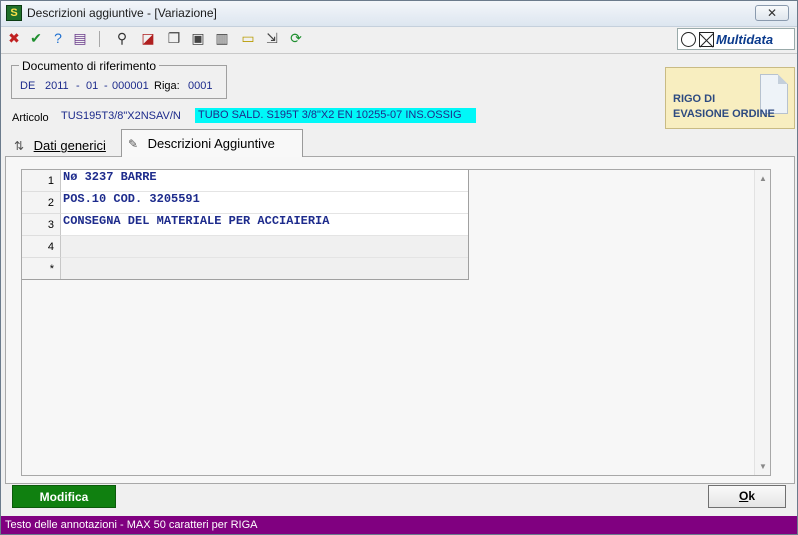  I want to click on ok-button: Ok, so click(747, 496).